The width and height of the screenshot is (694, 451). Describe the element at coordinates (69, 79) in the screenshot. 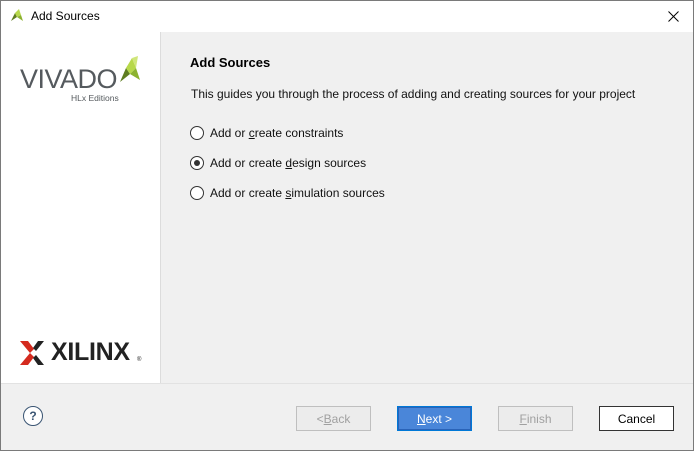

I see `vivado-wordmark: VIVADO` at that location.